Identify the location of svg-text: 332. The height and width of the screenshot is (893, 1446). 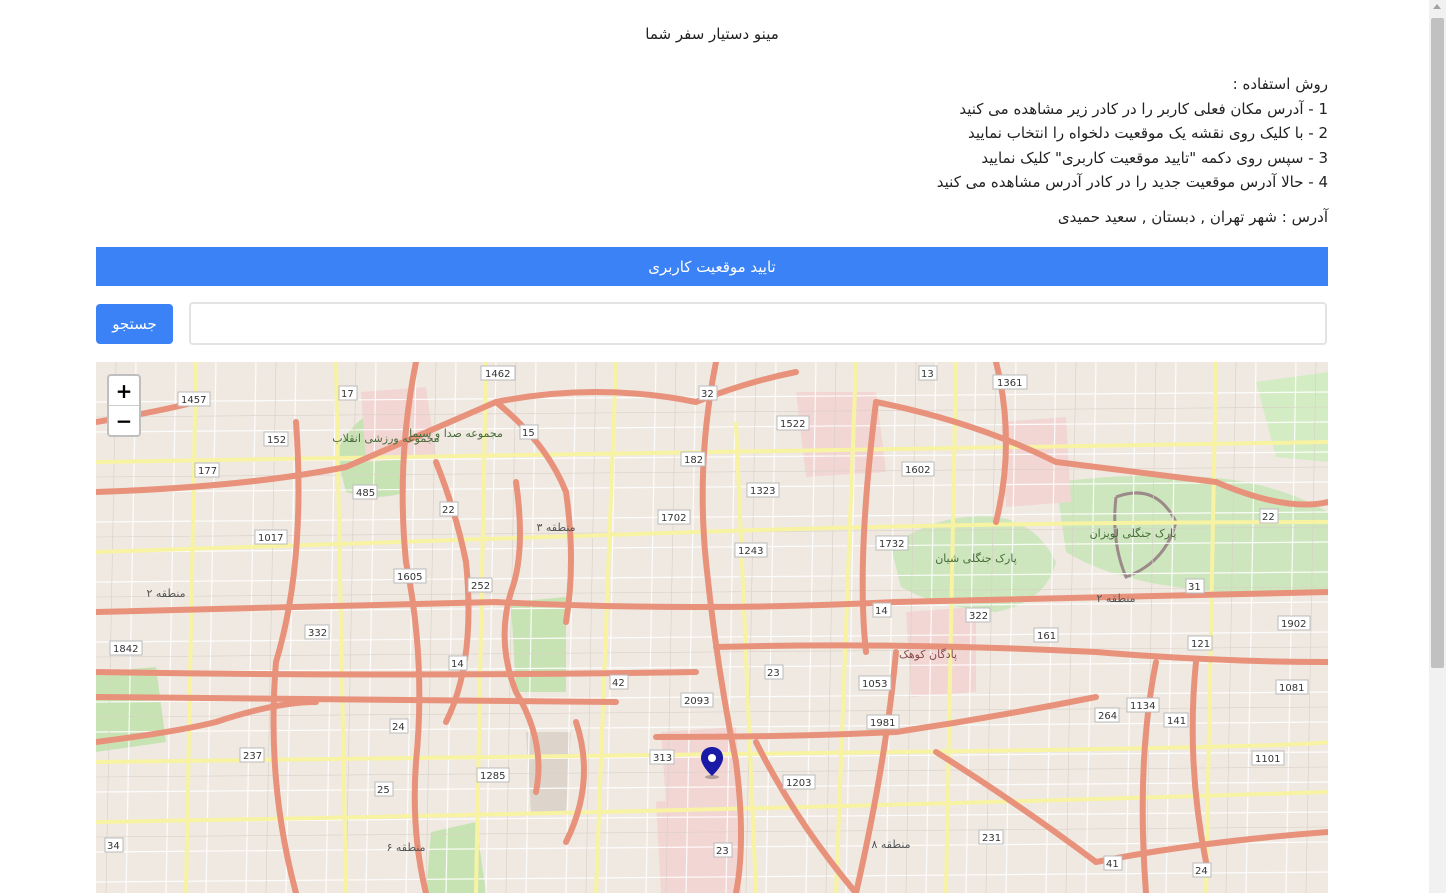
(317, 633).